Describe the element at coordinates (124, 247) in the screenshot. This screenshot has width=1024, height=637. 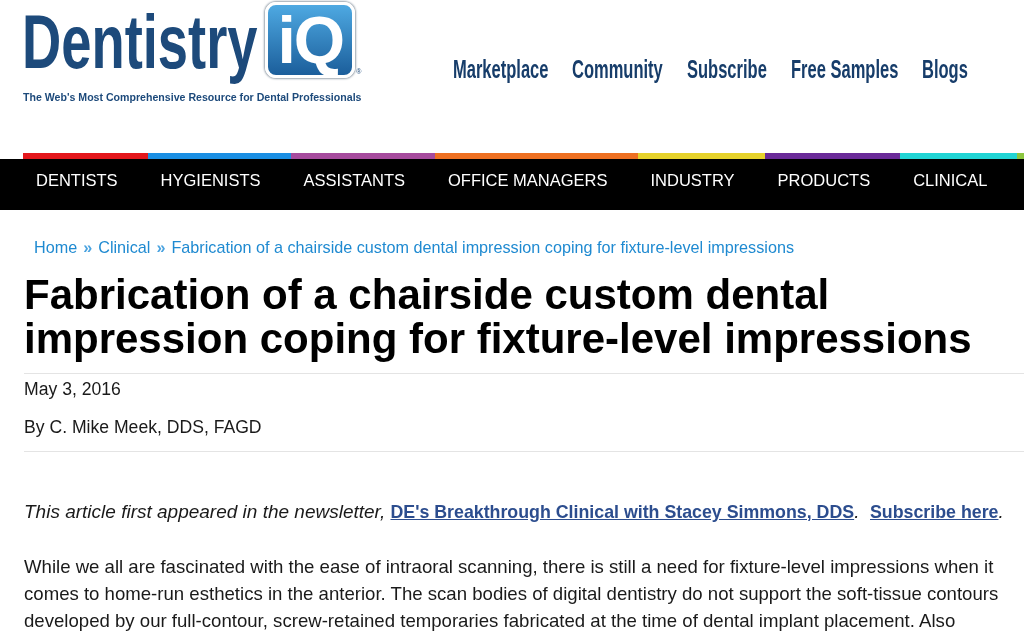
I see `breadcrumb-link: Clinical` at that location.